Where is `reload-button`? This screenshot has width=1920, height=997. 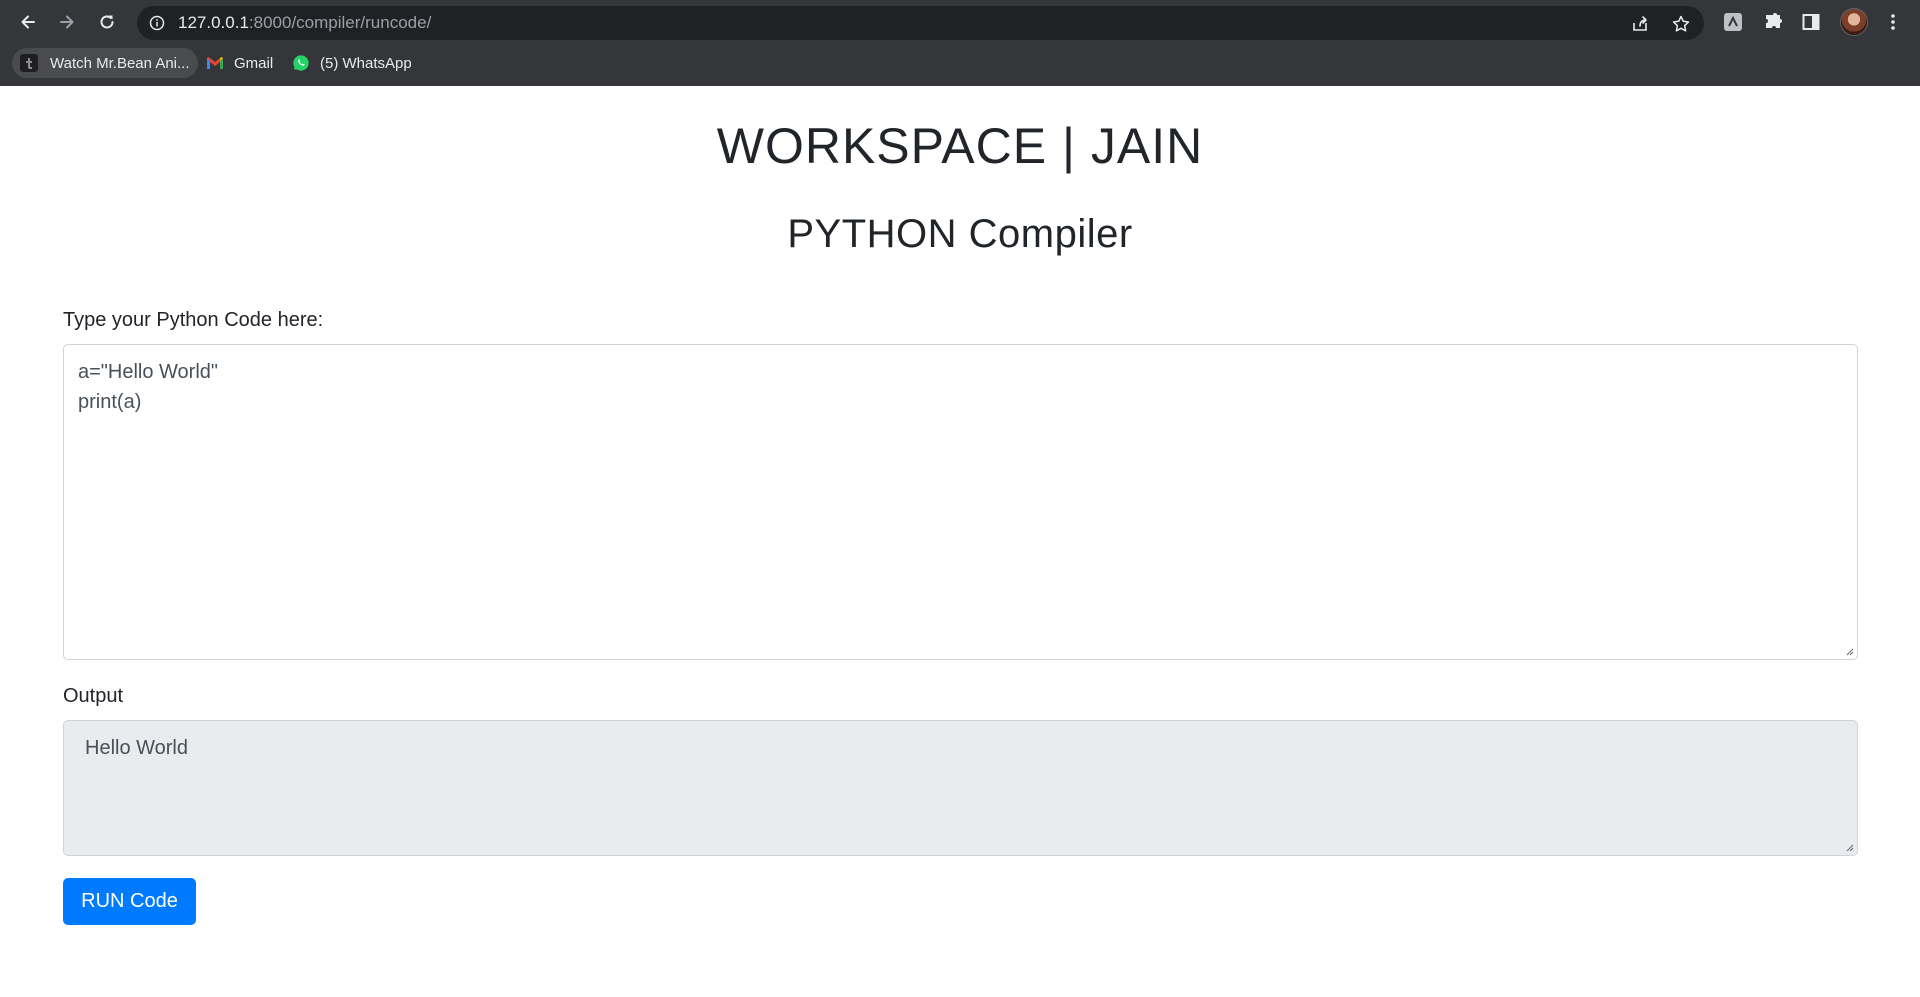
reload-button is located at coordinates (107, 22).